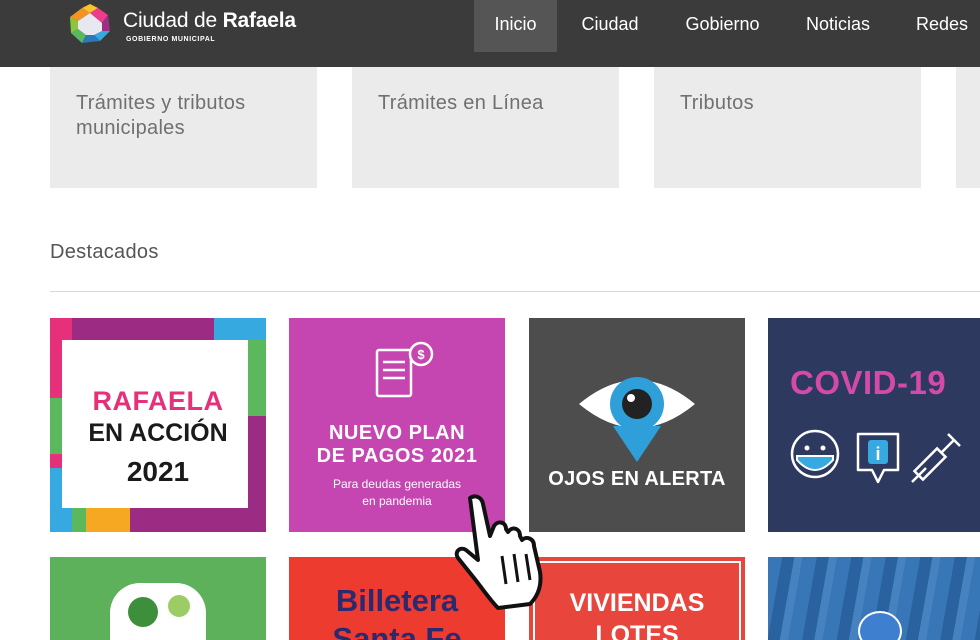  I want to click on brand-name: Ciudad de Rafaela, so click(209, 21).